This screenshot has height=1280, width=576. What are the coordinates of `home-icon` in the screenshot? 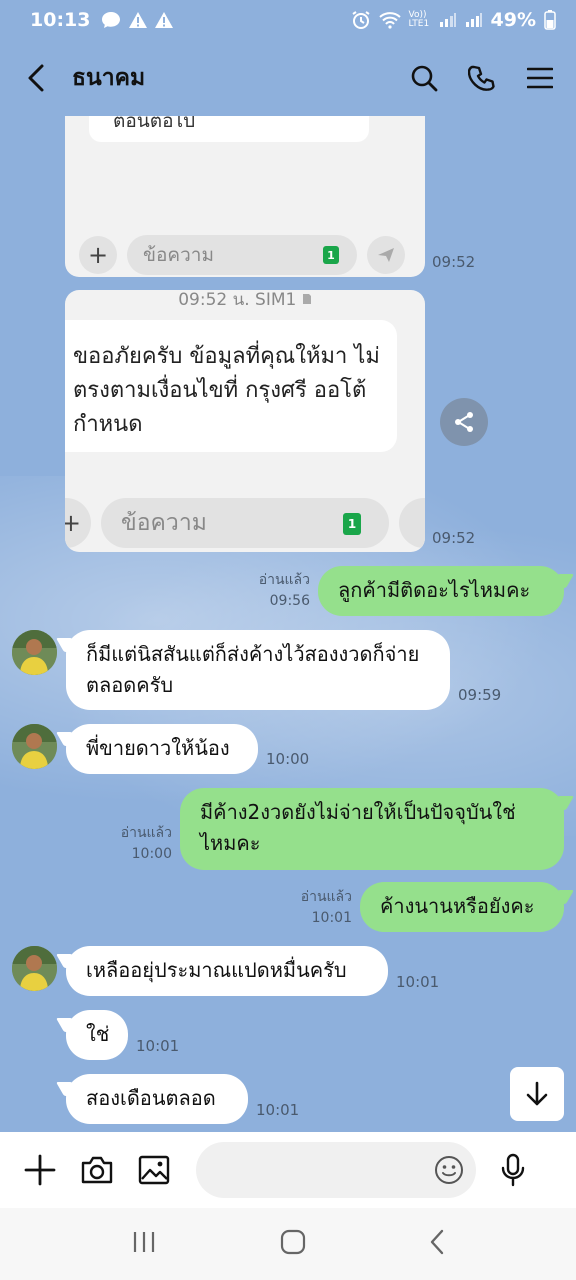 It's located at (293, 1244).